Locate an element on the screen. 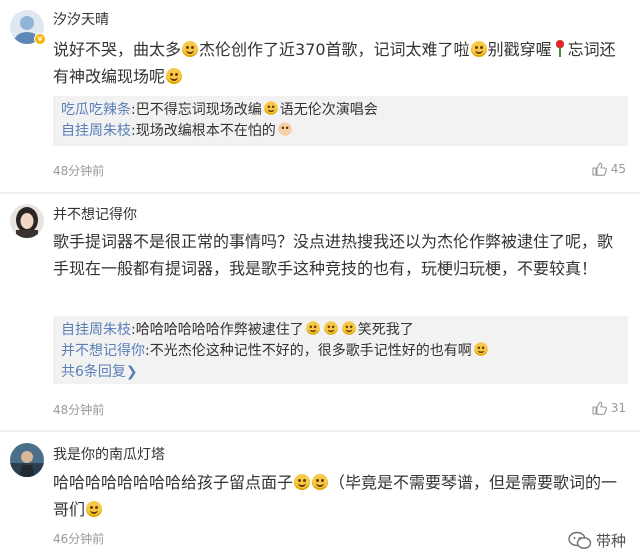 The height and width of the screenshot is (559, 640). comment-text-part: 杰伦创作了近370首歌，记词太难了啦 is located at coordinates (334, 49).